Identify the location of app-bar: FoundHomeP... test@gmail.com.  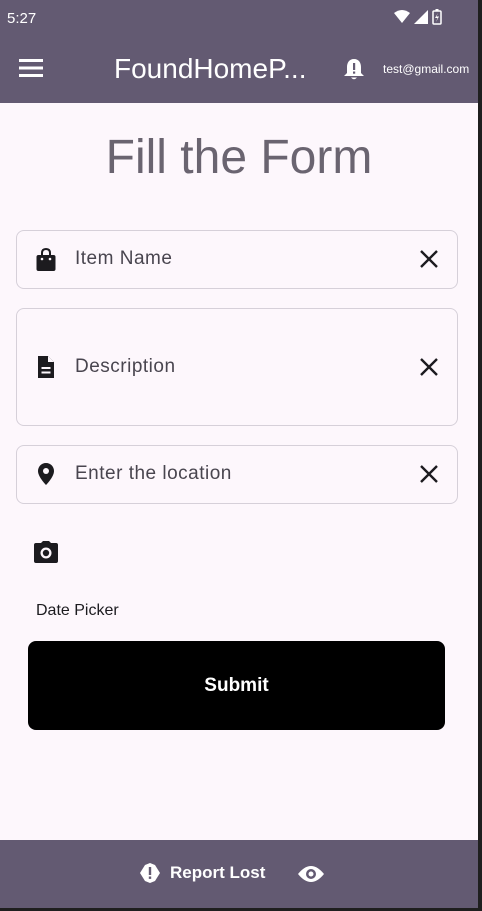
(239, 68).